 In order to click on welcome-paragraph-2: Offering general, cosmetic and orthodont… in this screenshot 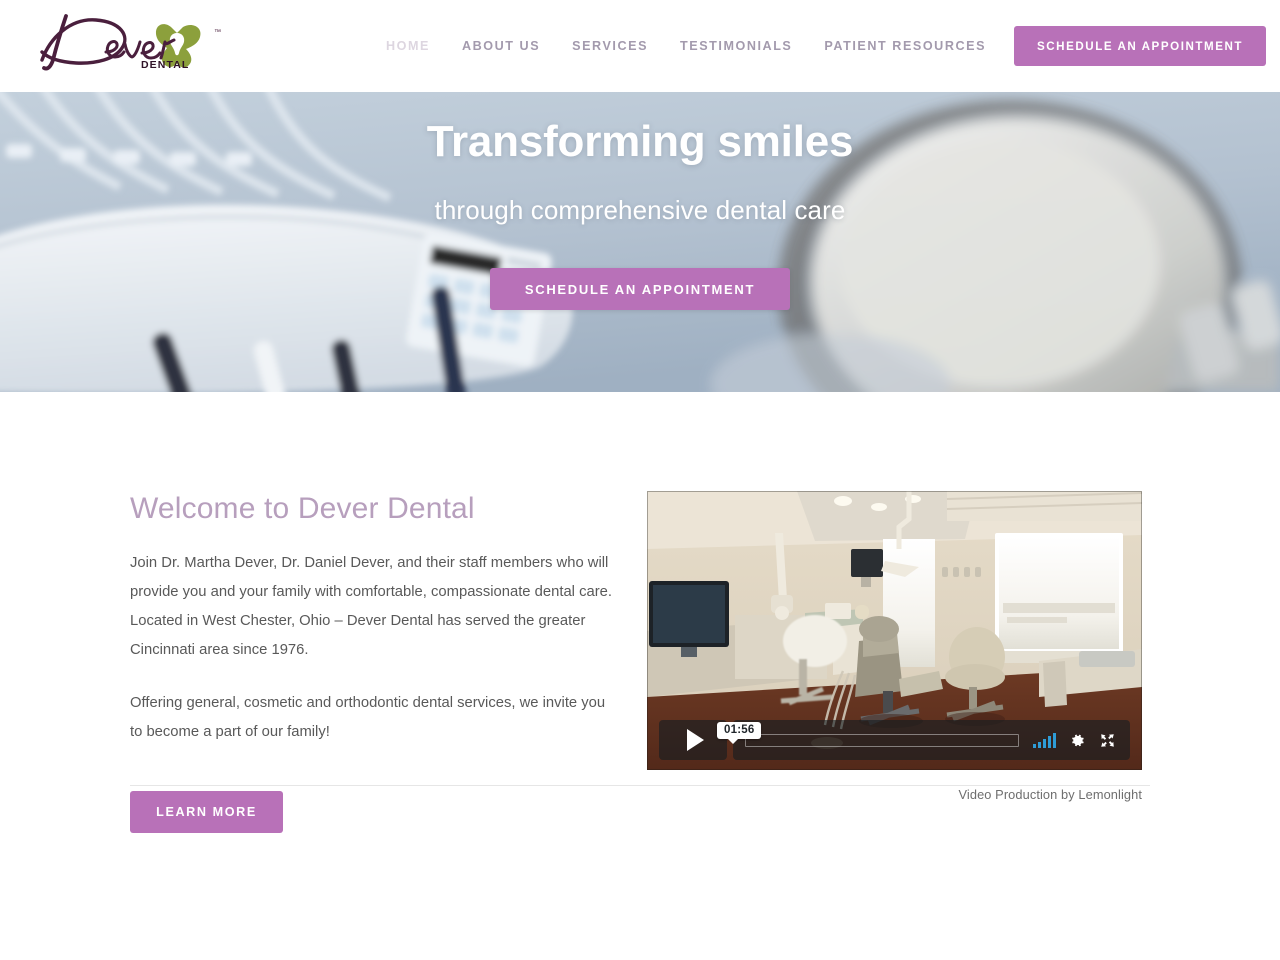, I will do `click(368, 717)`.